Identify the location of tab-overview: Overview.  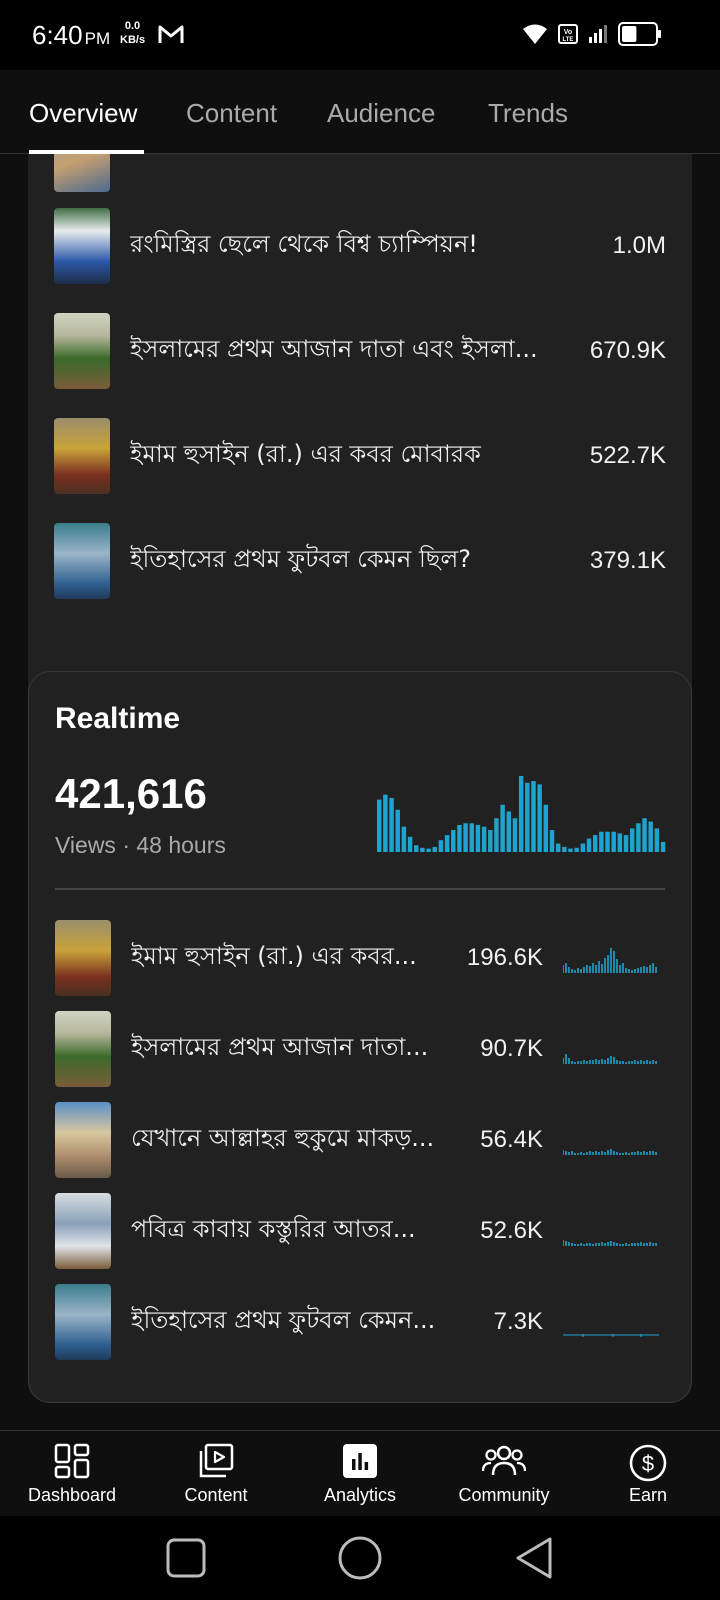
(83, 113).